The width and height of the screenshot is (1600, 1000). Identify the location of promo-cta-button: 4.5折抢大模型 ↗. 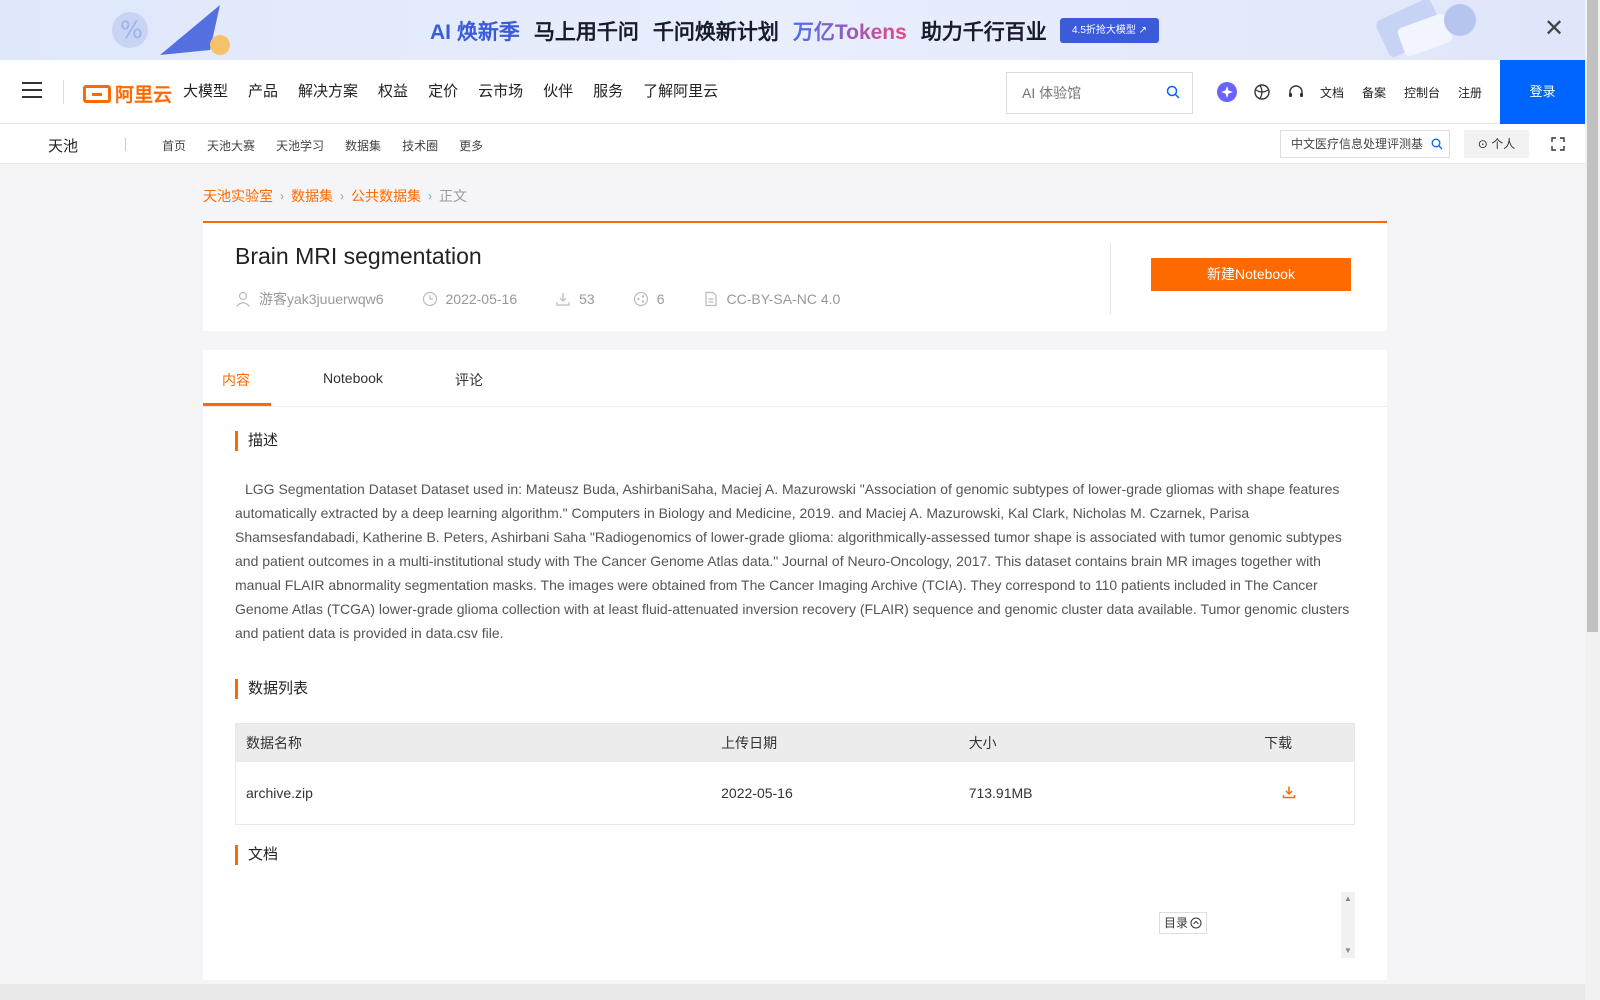
(1110, 30).